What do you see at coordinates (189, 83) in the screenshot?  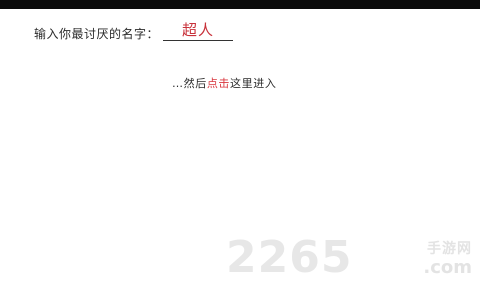 I see `enter-link-prefix: …然后` at bounding box center [189, 83].